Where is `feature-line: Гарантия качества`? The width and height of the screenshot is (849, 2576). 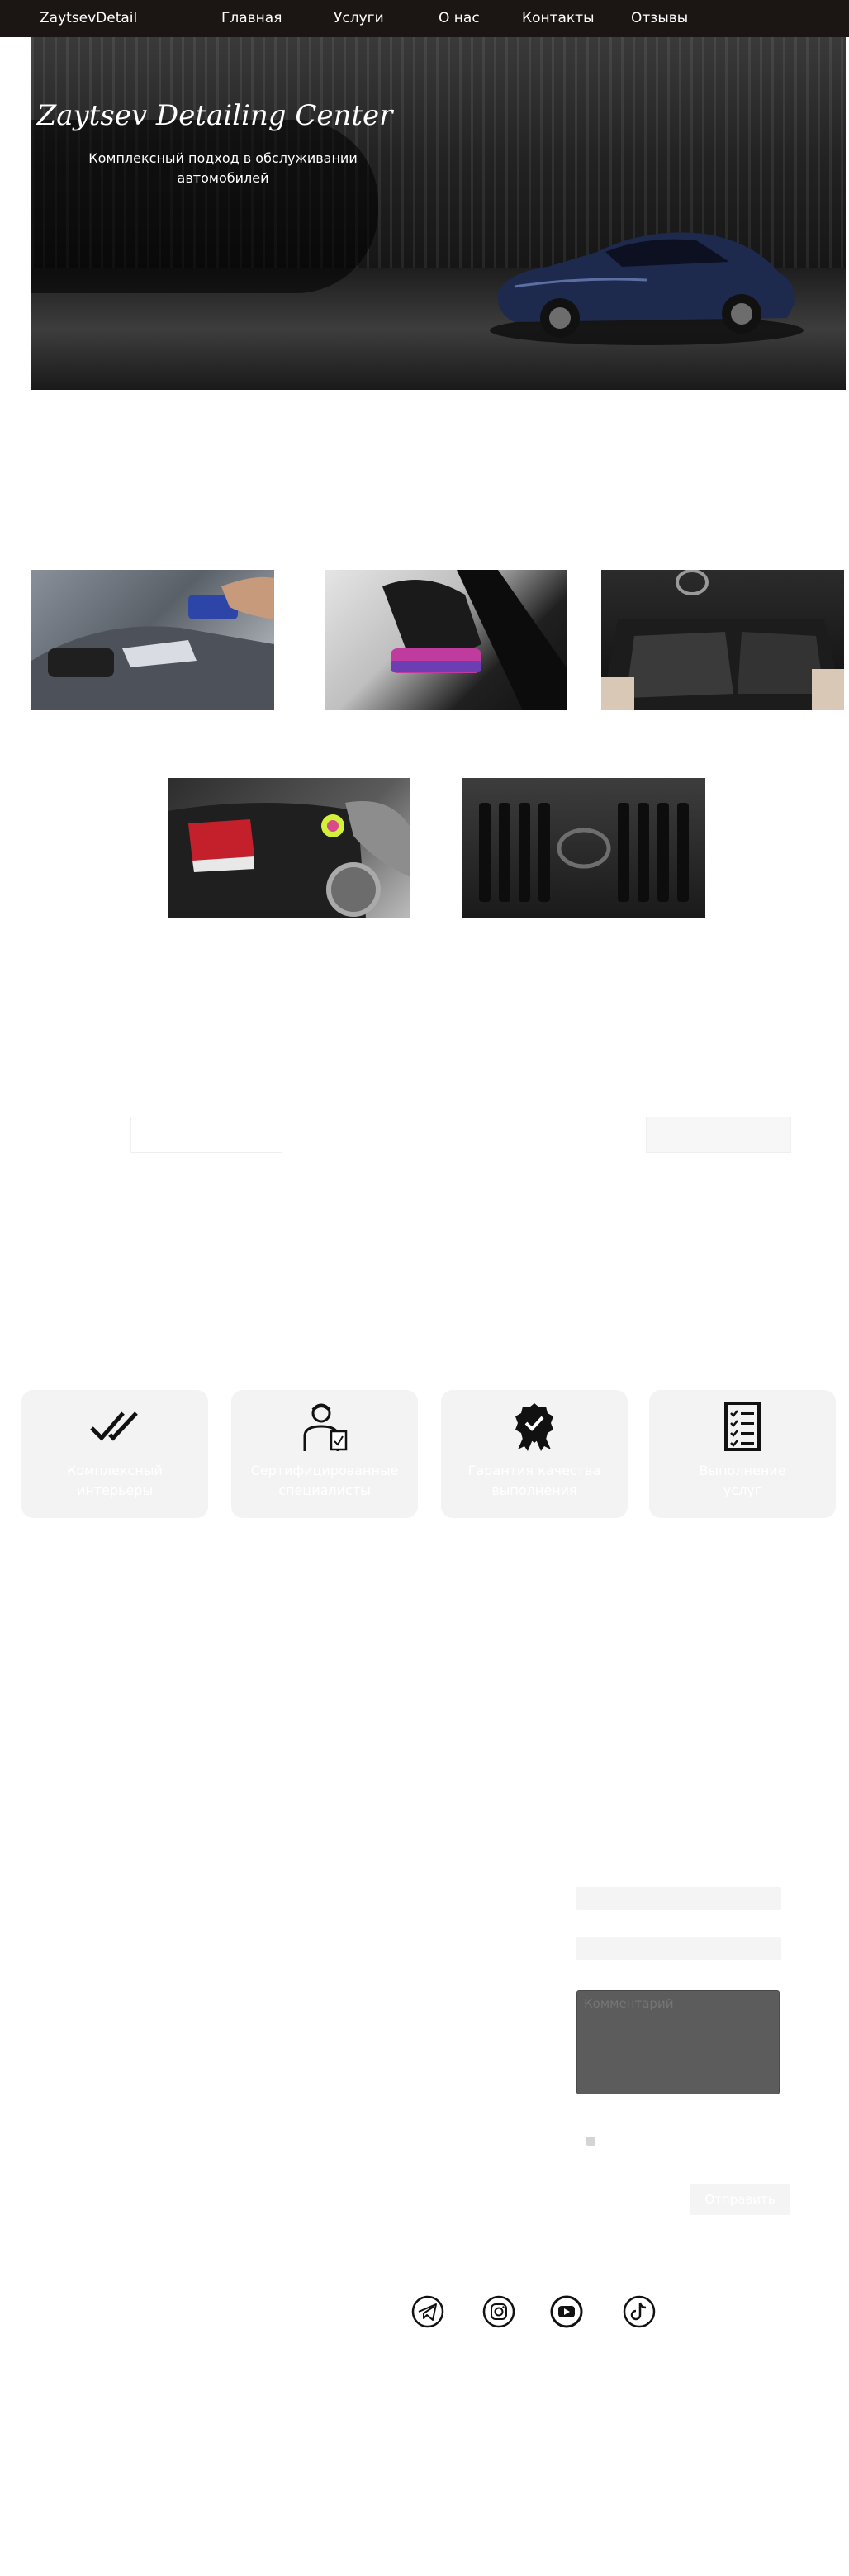
feature-line: Гарантия качества is located at coordinates (534, 1470).